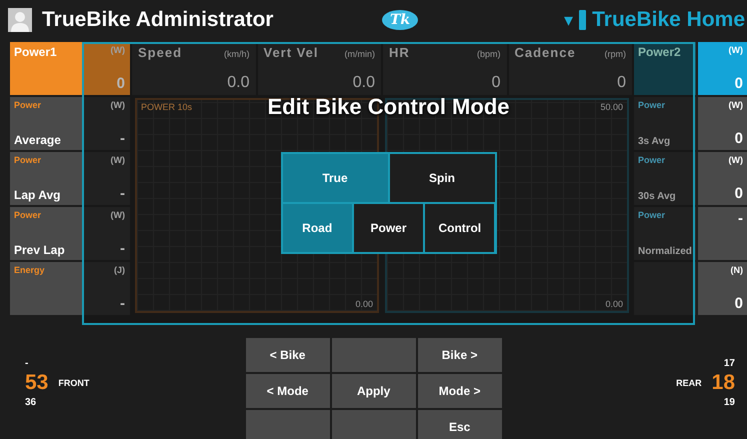 The width and height of the screenshot is (747, 439). I want to click on metric-unit: (m/min), so click(359, 54).